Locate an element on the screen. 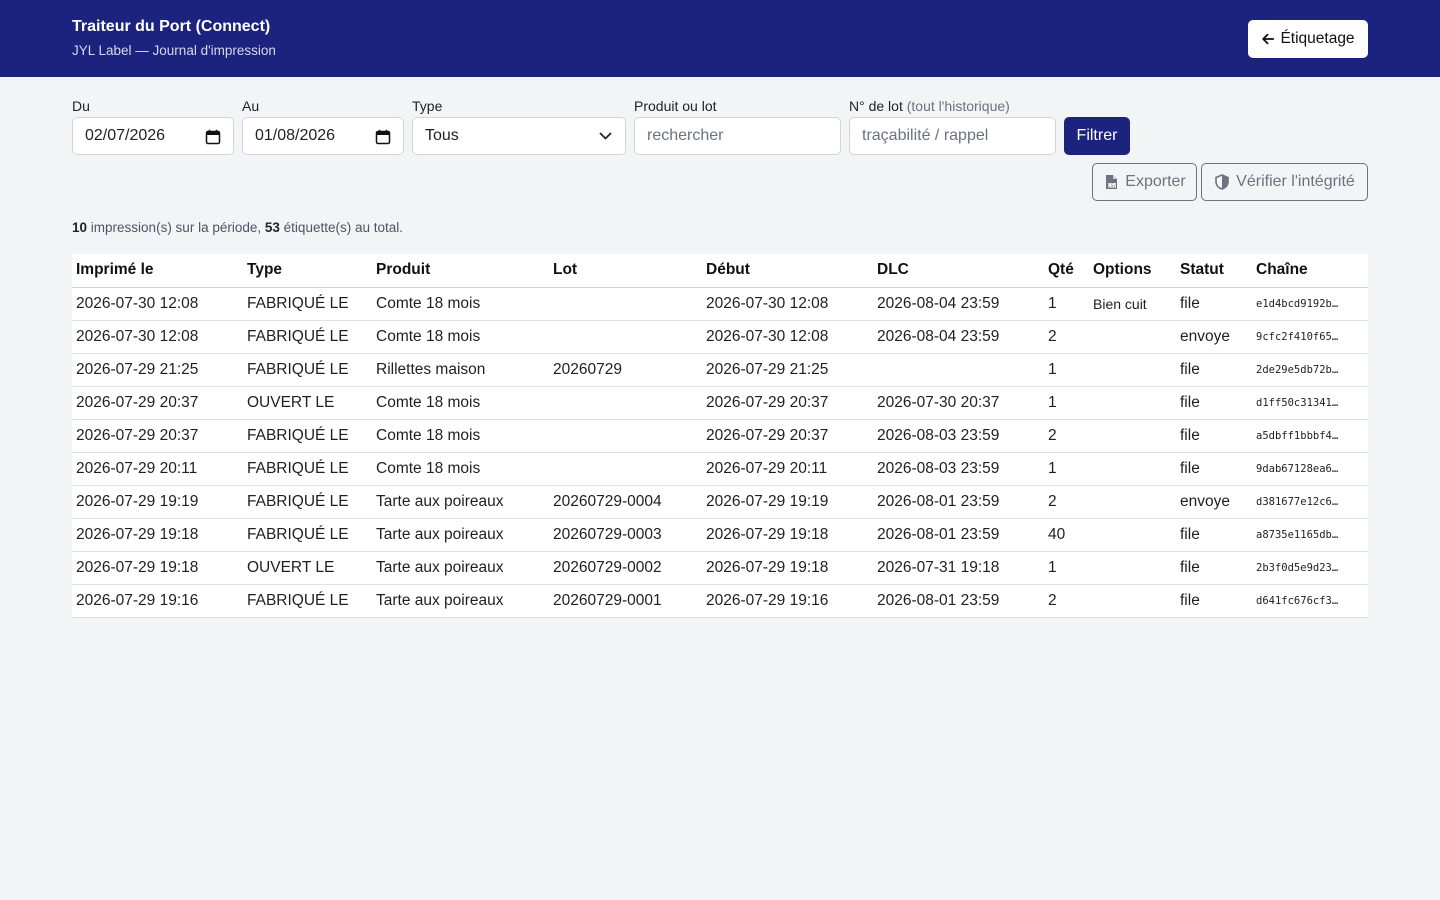 Image resolution: width=1440 pixels, height=900 pixels. from-date-input: 02/07/2026 is located at coordinates (153, 136).